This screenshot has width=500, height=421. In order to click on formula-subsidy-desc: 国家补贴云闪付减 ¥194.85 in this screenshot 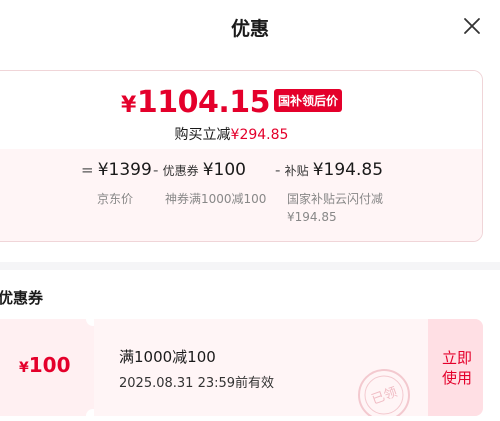, I will do `click(335, 208)`.